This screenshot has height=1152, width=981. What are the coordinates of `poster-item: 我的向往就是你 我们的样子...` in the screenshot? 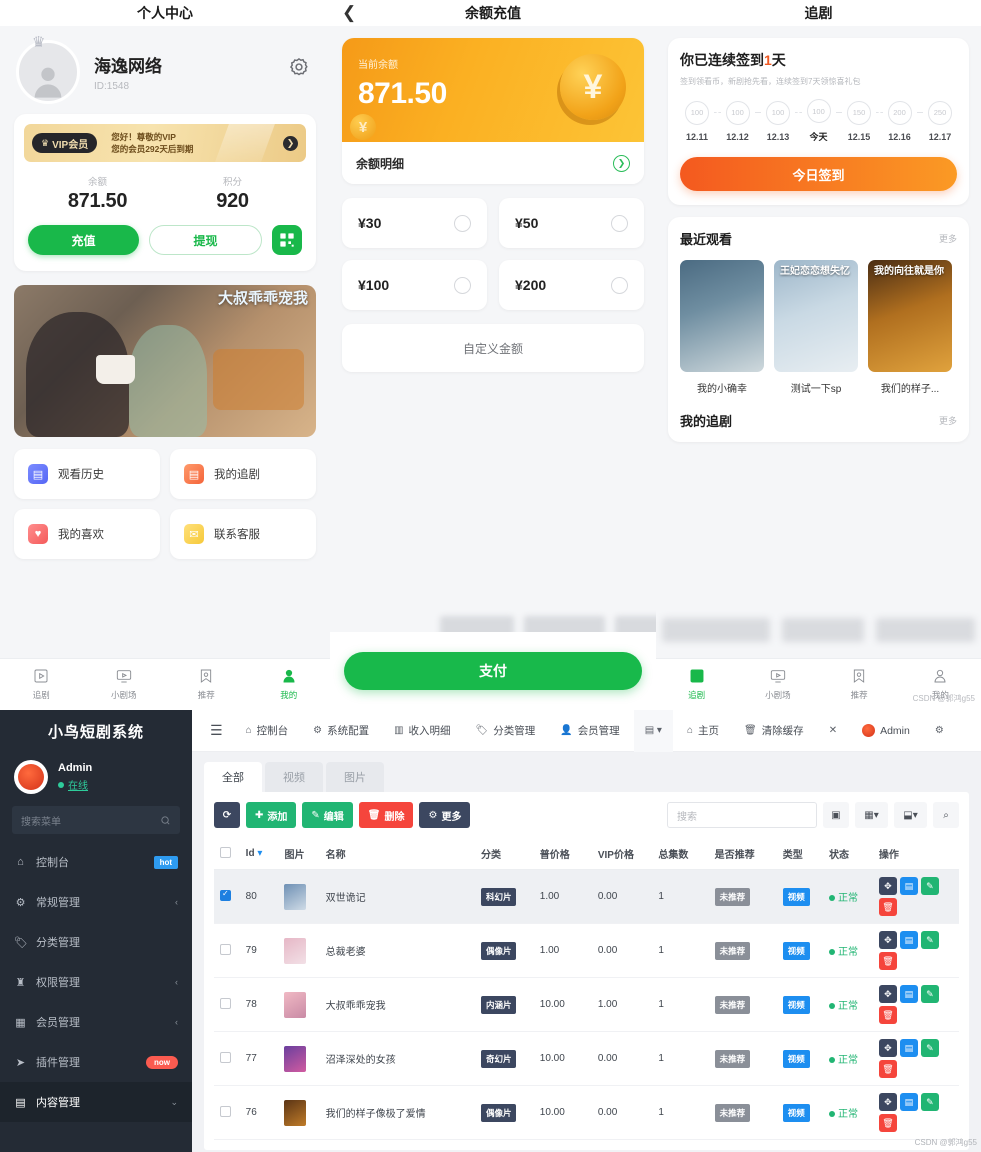 It's located at (910, 327).